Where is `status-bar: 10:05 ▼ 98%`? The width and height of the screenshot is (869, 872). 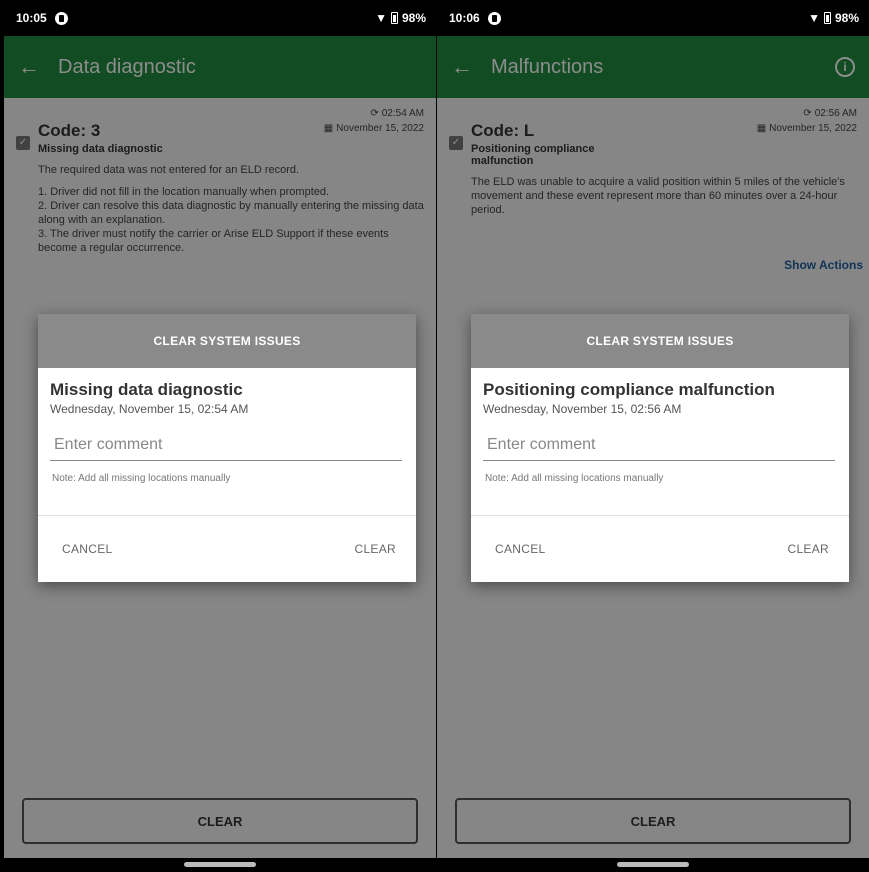 status-bar: 10:05 ▼ 98% is located at coordinates (220, 18).